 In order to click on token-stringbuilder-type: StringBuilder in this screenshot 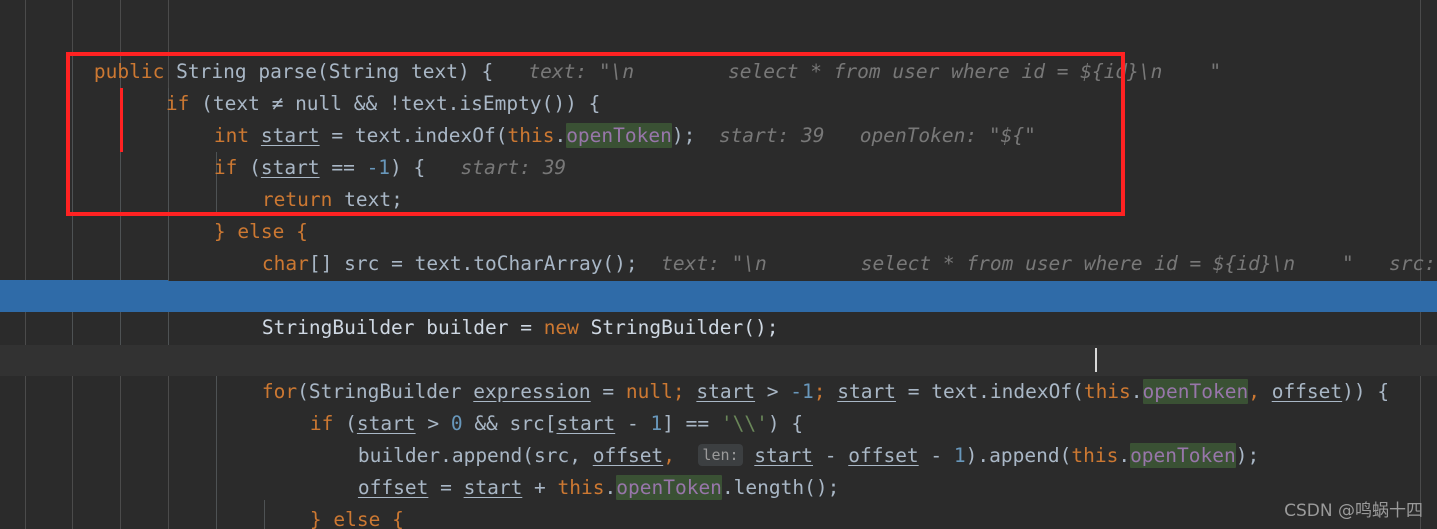, I will do `click(338, 327)`.